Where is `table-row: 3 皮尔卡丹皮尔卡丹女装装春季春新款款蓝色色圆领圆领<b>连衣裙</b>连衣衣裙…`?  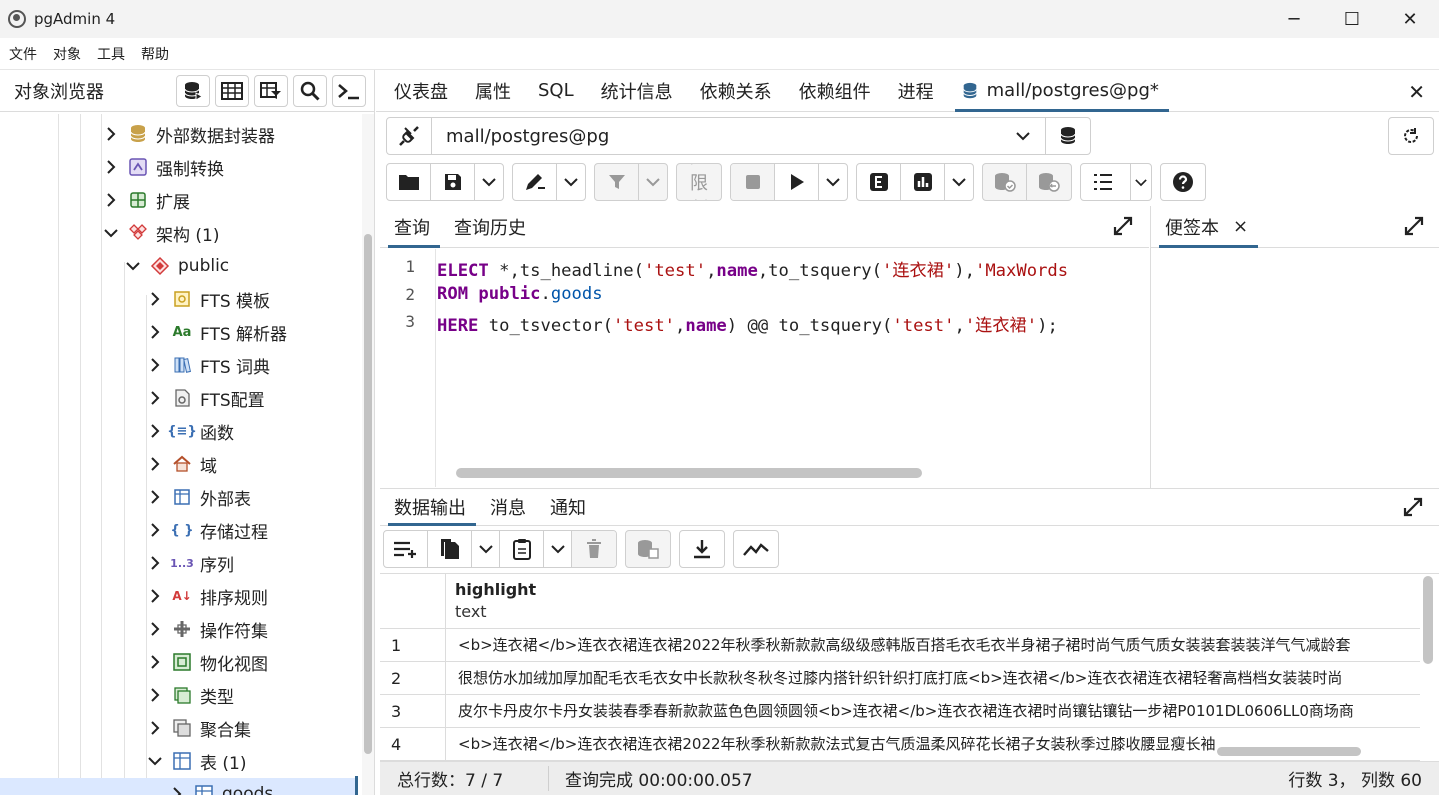 table-row: 3 皮尔卡丹皮尔卡丹女装装春季春新款款蓝色色圆领圆领<b>连衣裙</b>连衣衣裙… is located at coordinates (900, 711).